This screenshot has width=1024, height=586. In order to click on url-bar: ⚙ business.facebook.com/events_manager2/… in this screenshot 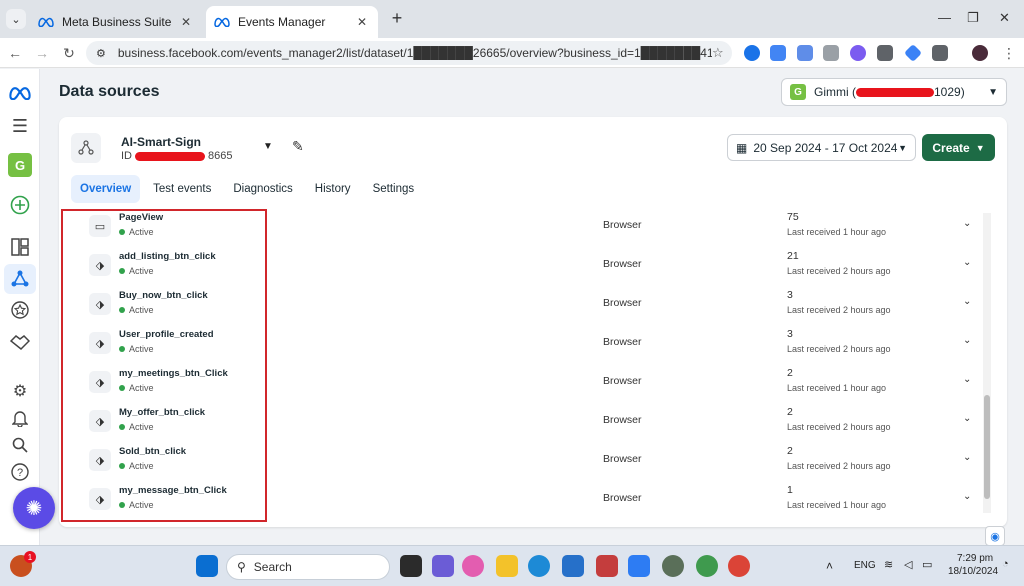, I will do `click(409, 53)`.